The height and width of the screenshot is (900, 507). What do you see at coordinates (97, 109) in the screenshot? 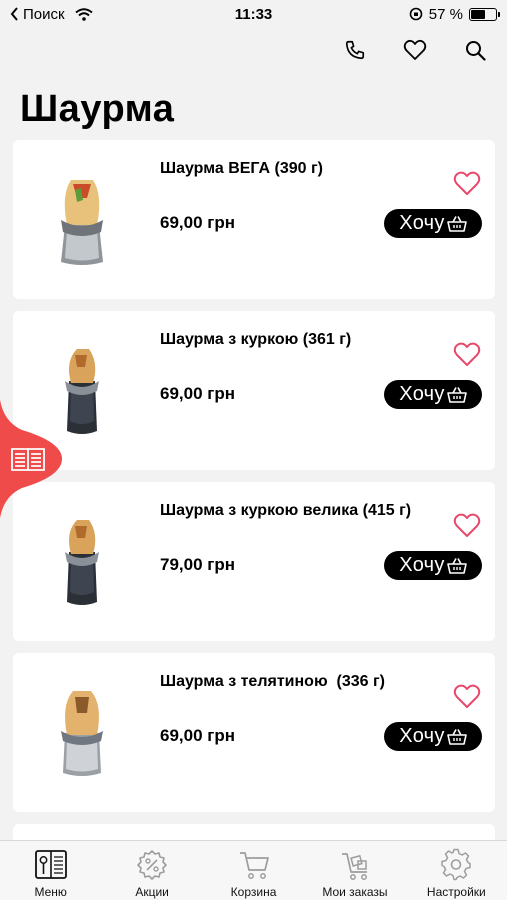
I see `page-title: Шаурма` at bounding box center [97, 109].